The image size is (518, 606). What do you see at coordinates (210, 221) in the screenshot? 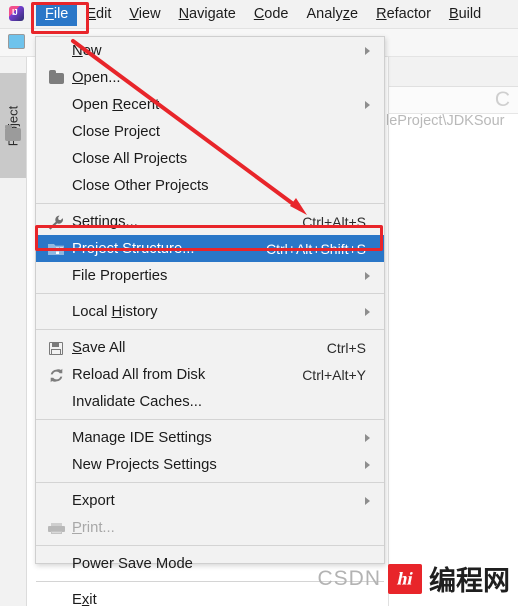
I see `file-menu-item-settings: Settings... Ctrl+Alt+S` at bounding box center [210, 221].